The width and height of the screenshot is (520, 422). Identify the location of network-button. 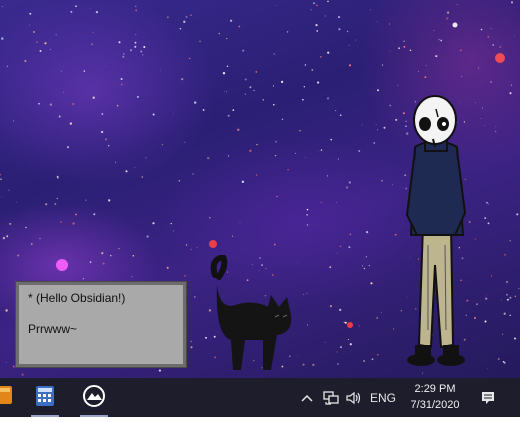
(331, 397).